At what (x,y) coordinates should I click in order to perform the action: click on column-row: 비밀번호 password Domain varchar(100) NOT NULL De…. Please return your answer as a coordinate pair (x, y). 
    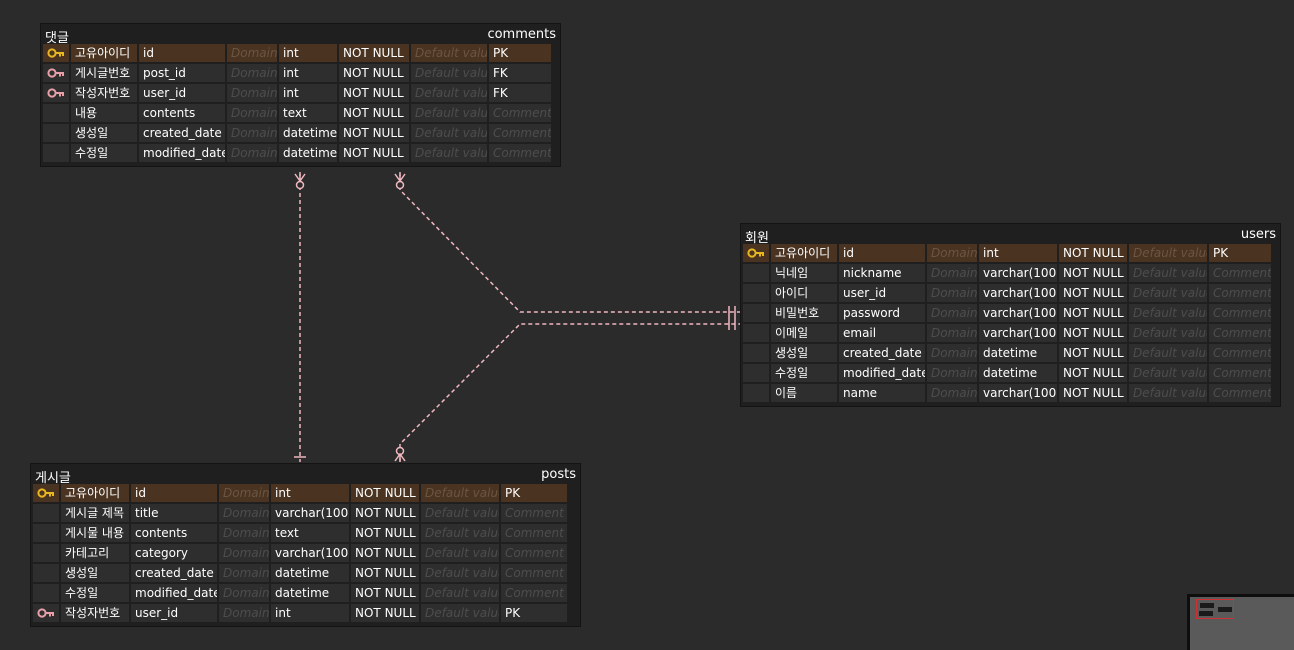
    Looking at the image, I should click on (1010, 313).